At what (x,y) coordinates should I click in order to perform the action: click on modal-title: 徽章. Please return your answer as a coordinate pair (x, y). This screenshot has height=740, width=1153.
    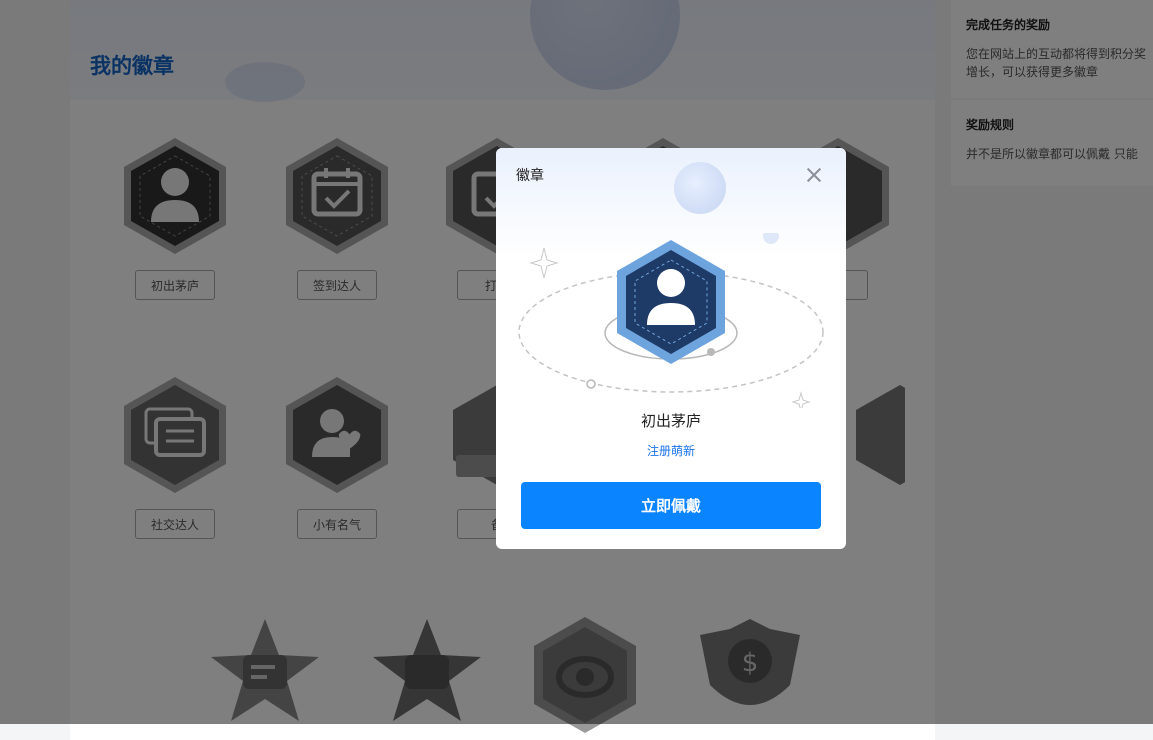
    Looking at the image, I should click on (530, 176).